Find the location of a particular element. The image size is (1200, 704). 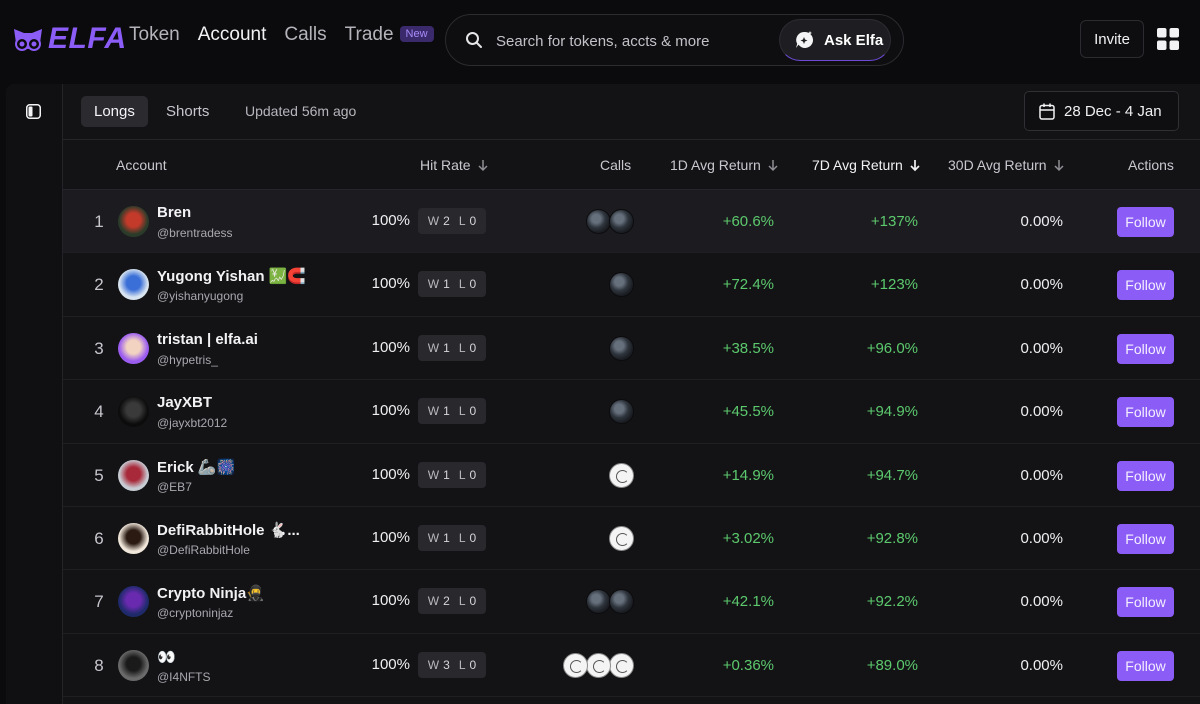

wins-count: 1 is located at coordinates (446, 284).